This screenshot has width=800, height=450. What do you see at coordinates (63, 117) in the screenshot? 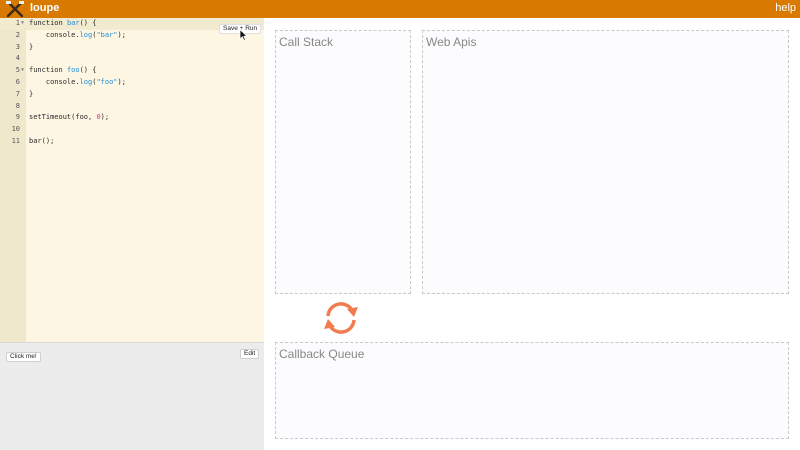
I see `code-token: setTimeout(foo,` at bounding box center [63, 117].